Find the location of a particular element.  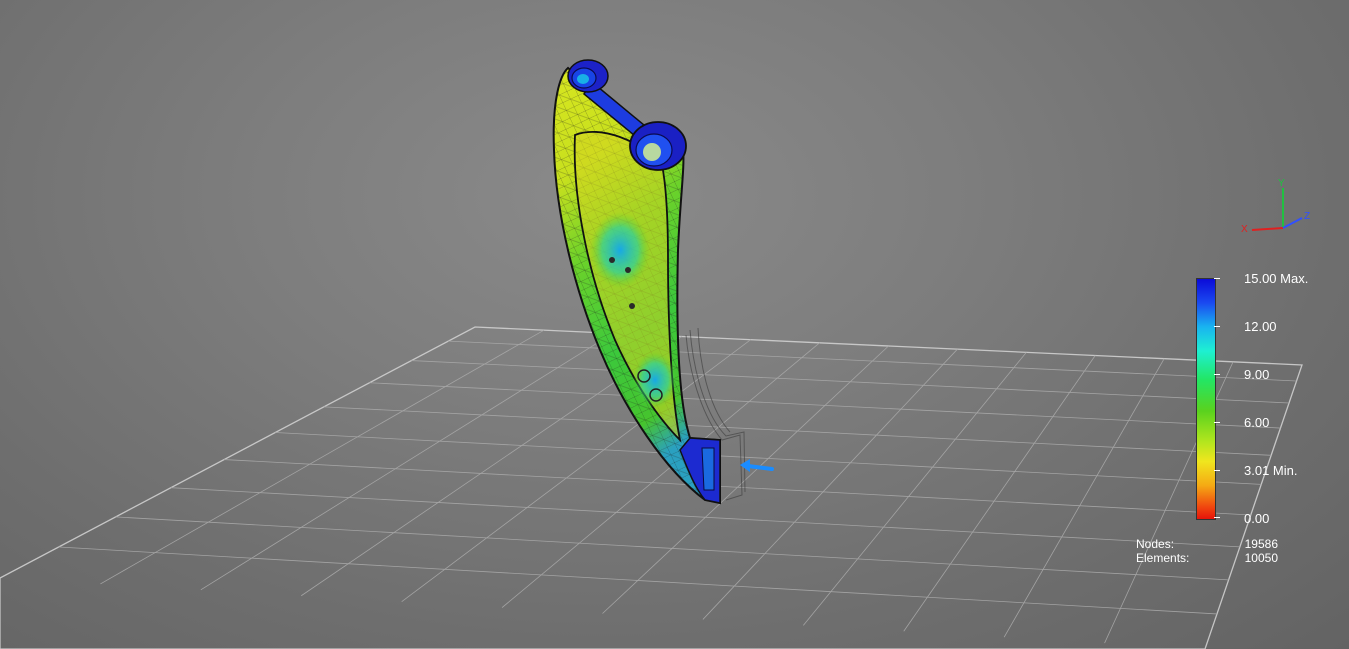

elements-label: Elements: is located at coordinates (1163, 558).